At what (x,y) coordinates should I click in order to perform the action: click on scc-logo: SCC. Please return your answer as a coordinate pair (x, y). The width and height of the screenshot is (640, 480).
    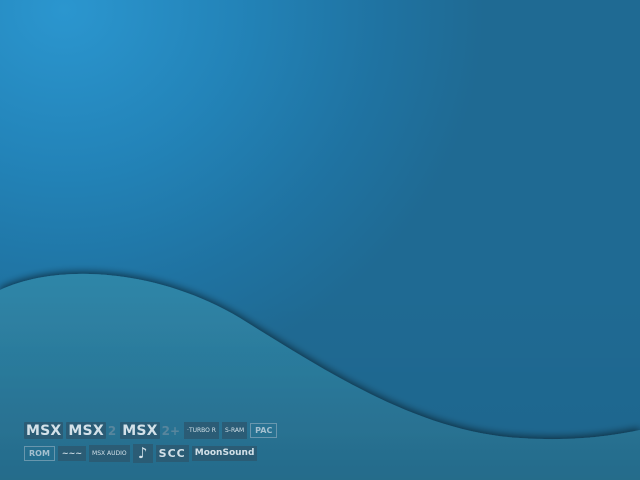
    Looking at the image, I should click on (172, 453).